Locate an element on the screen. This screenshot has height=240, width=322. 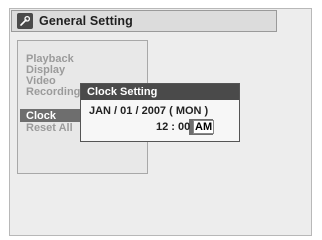
menu-item-clock: Clock is located at coordinates (41, 116).